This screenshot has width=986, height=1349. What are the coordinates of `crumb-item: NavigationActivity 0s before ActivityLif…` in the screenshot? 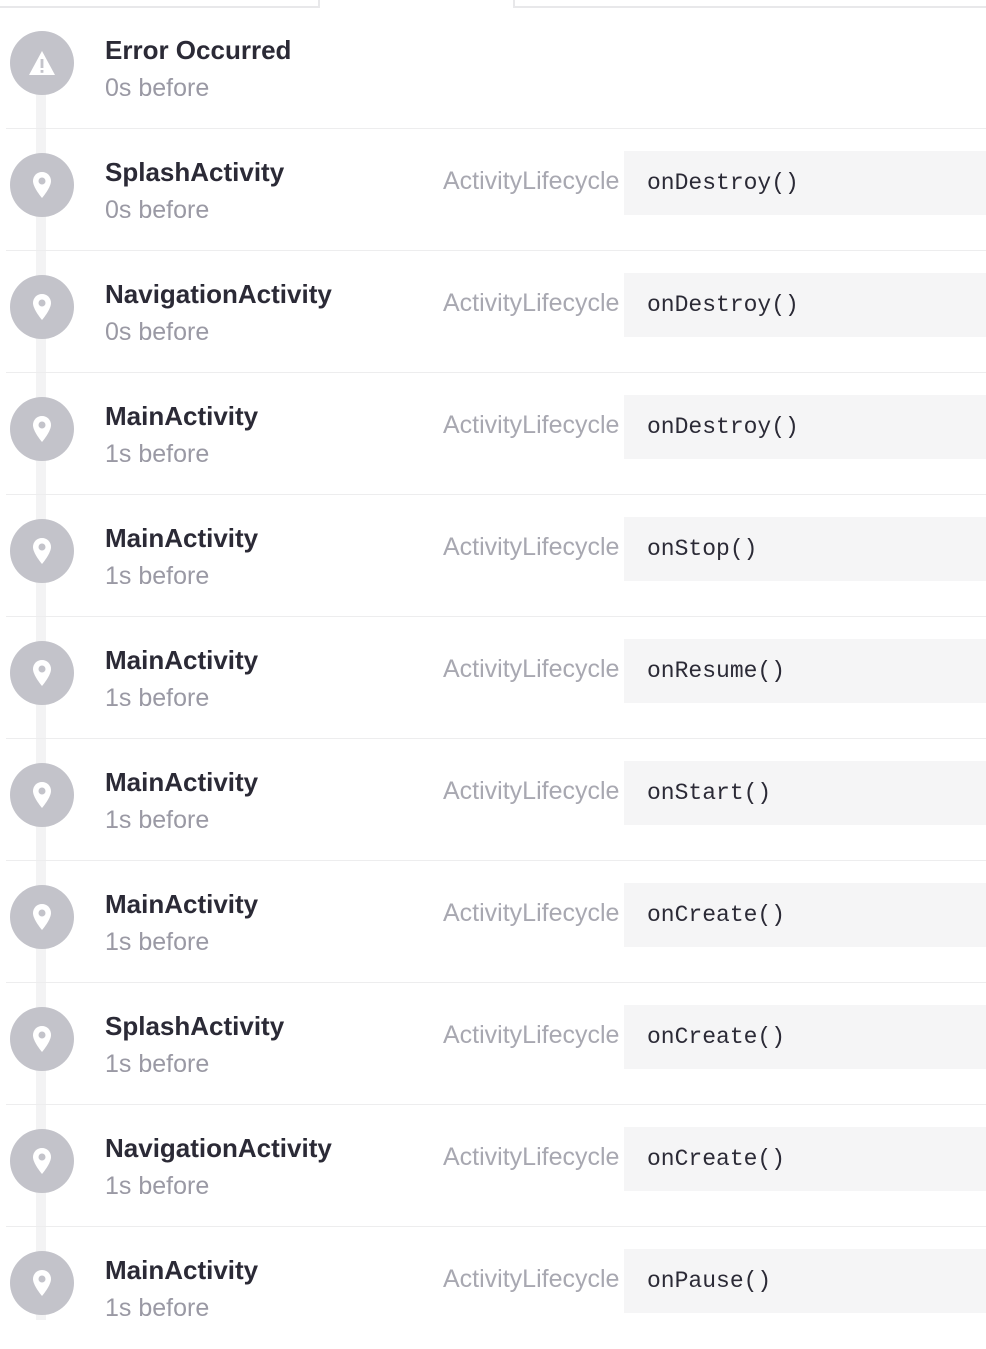 It's located at (493, 312).